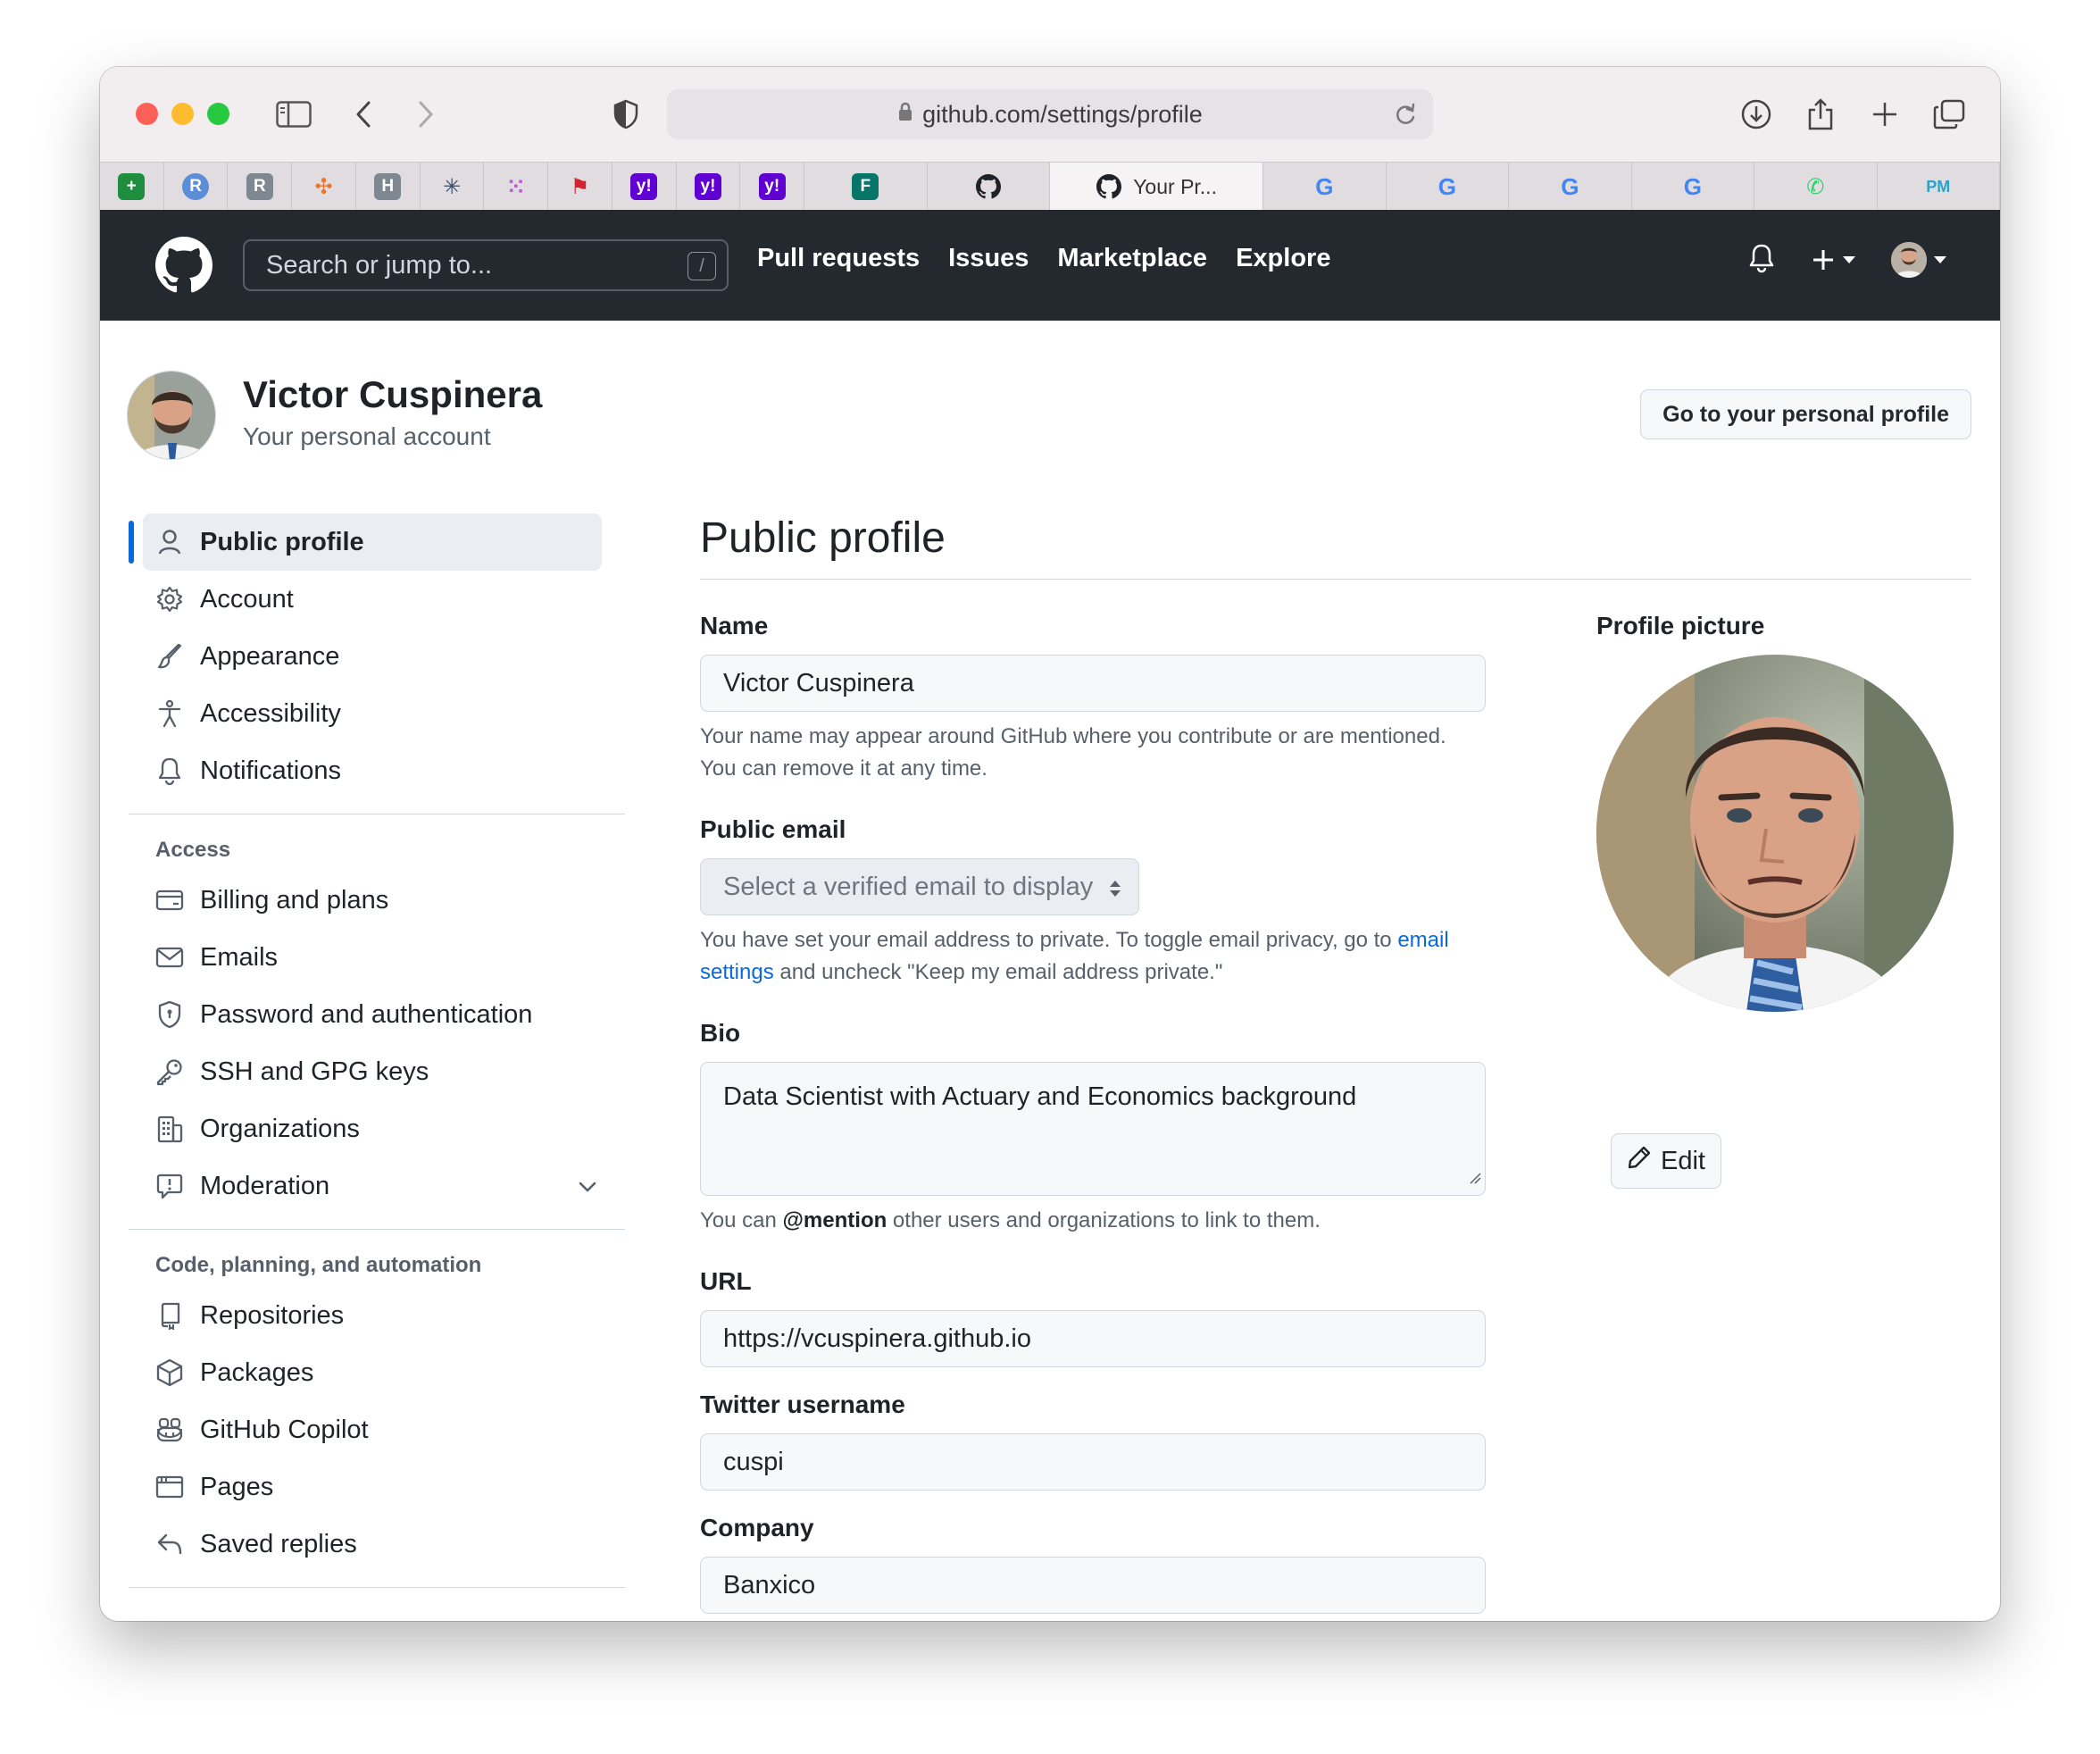 Image resolution: width=2100 pixels, height=1754 pixels. Describe the element at coordinates (170, 1372) in the screenshot. I see `package-icon` at that location.